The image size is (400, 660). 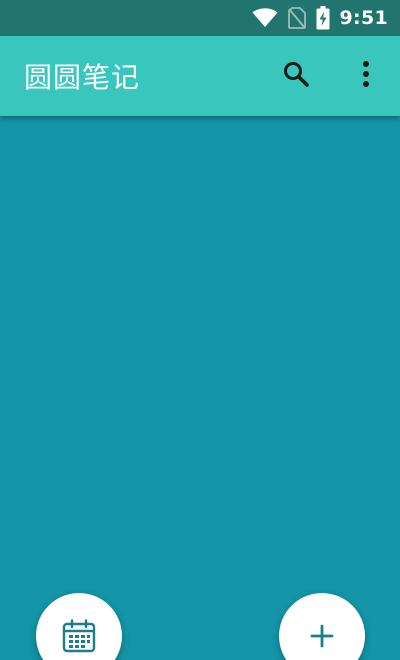 What do you see at coordinates (265, 18) in the screenshot?
I see `wifi-icon` at bounding box center [265, 18].